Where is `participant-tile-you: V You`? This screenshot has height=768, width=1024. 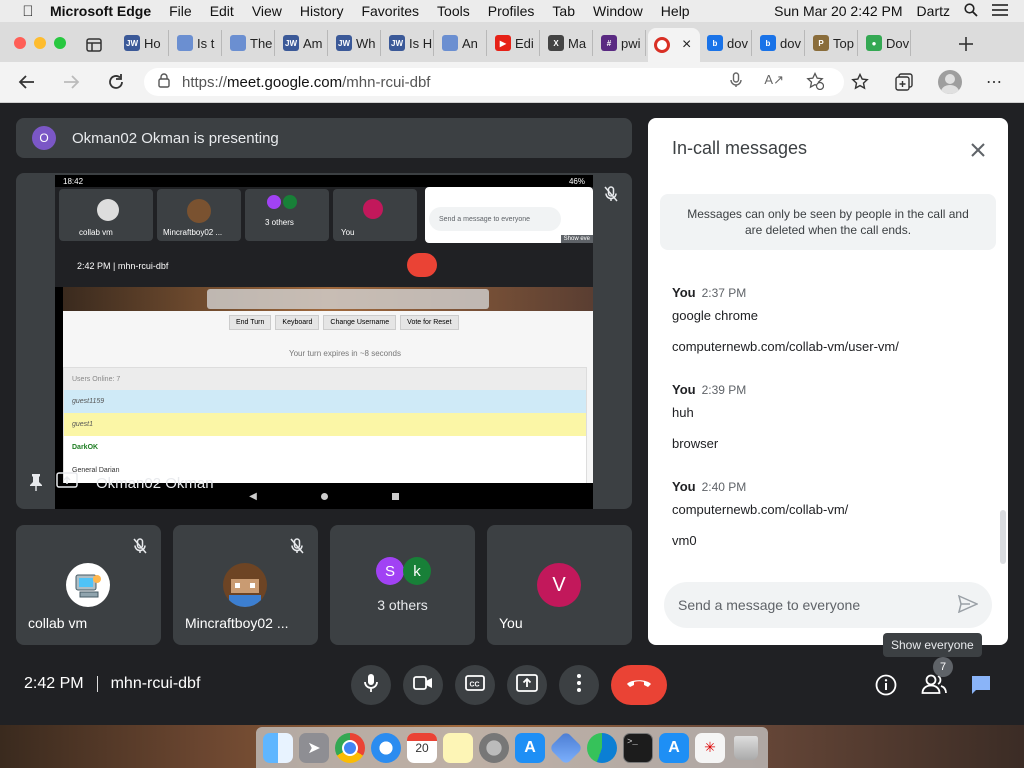 participant-tile-you: V You is located at coordinates (559, 585).